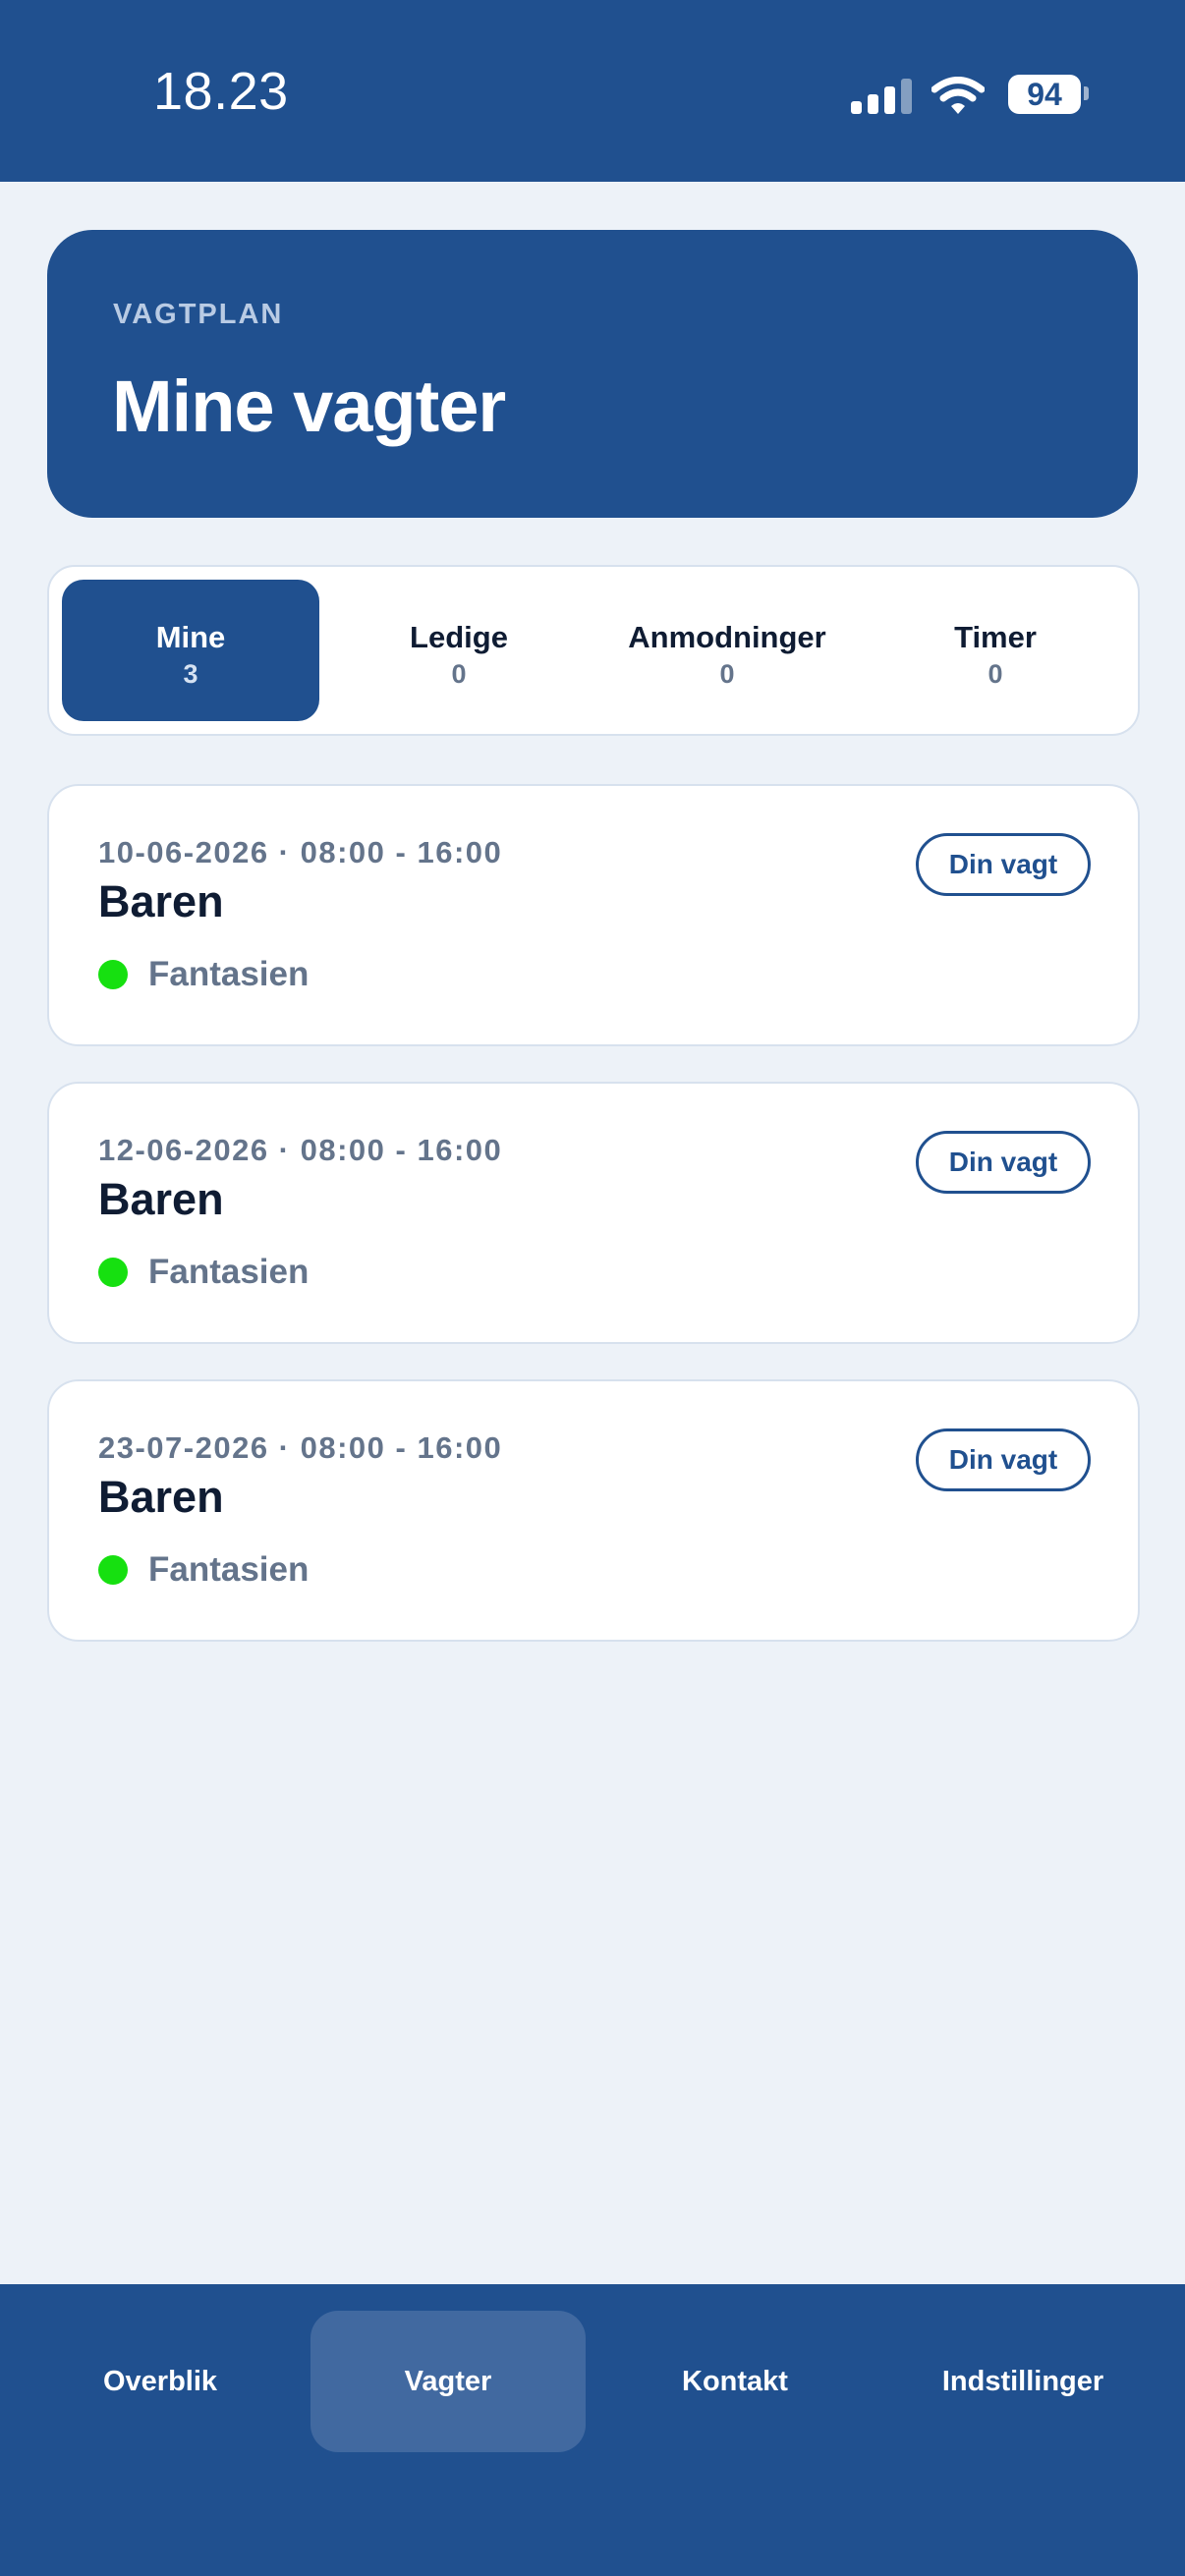 Image resolution: width=1185 pixels, height=2576 pixels. What do you see at coordinates (594, 650) in the screenshot?
I see `tab-bar: Mine 3 Ledige 0 Anmodninger 0 Timer 0` at bounding box center [594, 650].